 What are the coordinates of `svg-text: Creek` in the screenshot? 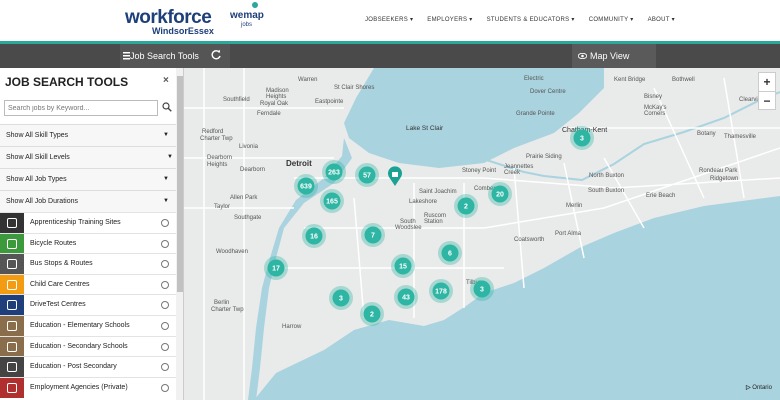 It's located at (512, 173).